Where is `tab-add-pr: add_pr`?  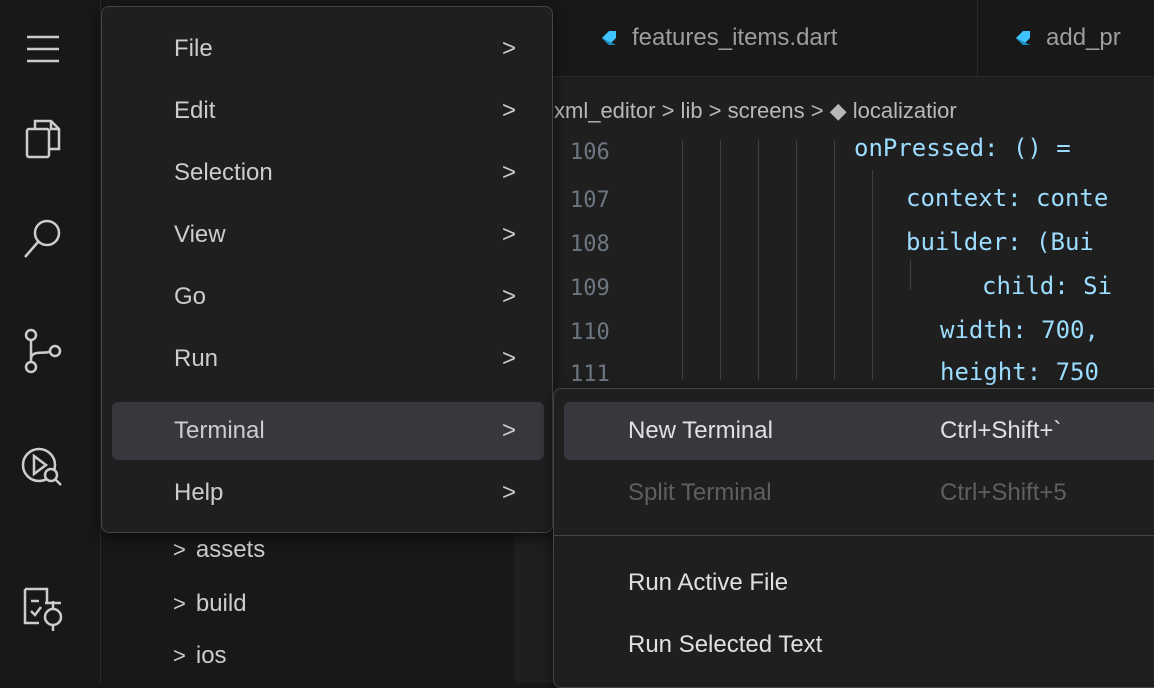 tab-add-pr: add_pr is located at coordinates (1066, 38).